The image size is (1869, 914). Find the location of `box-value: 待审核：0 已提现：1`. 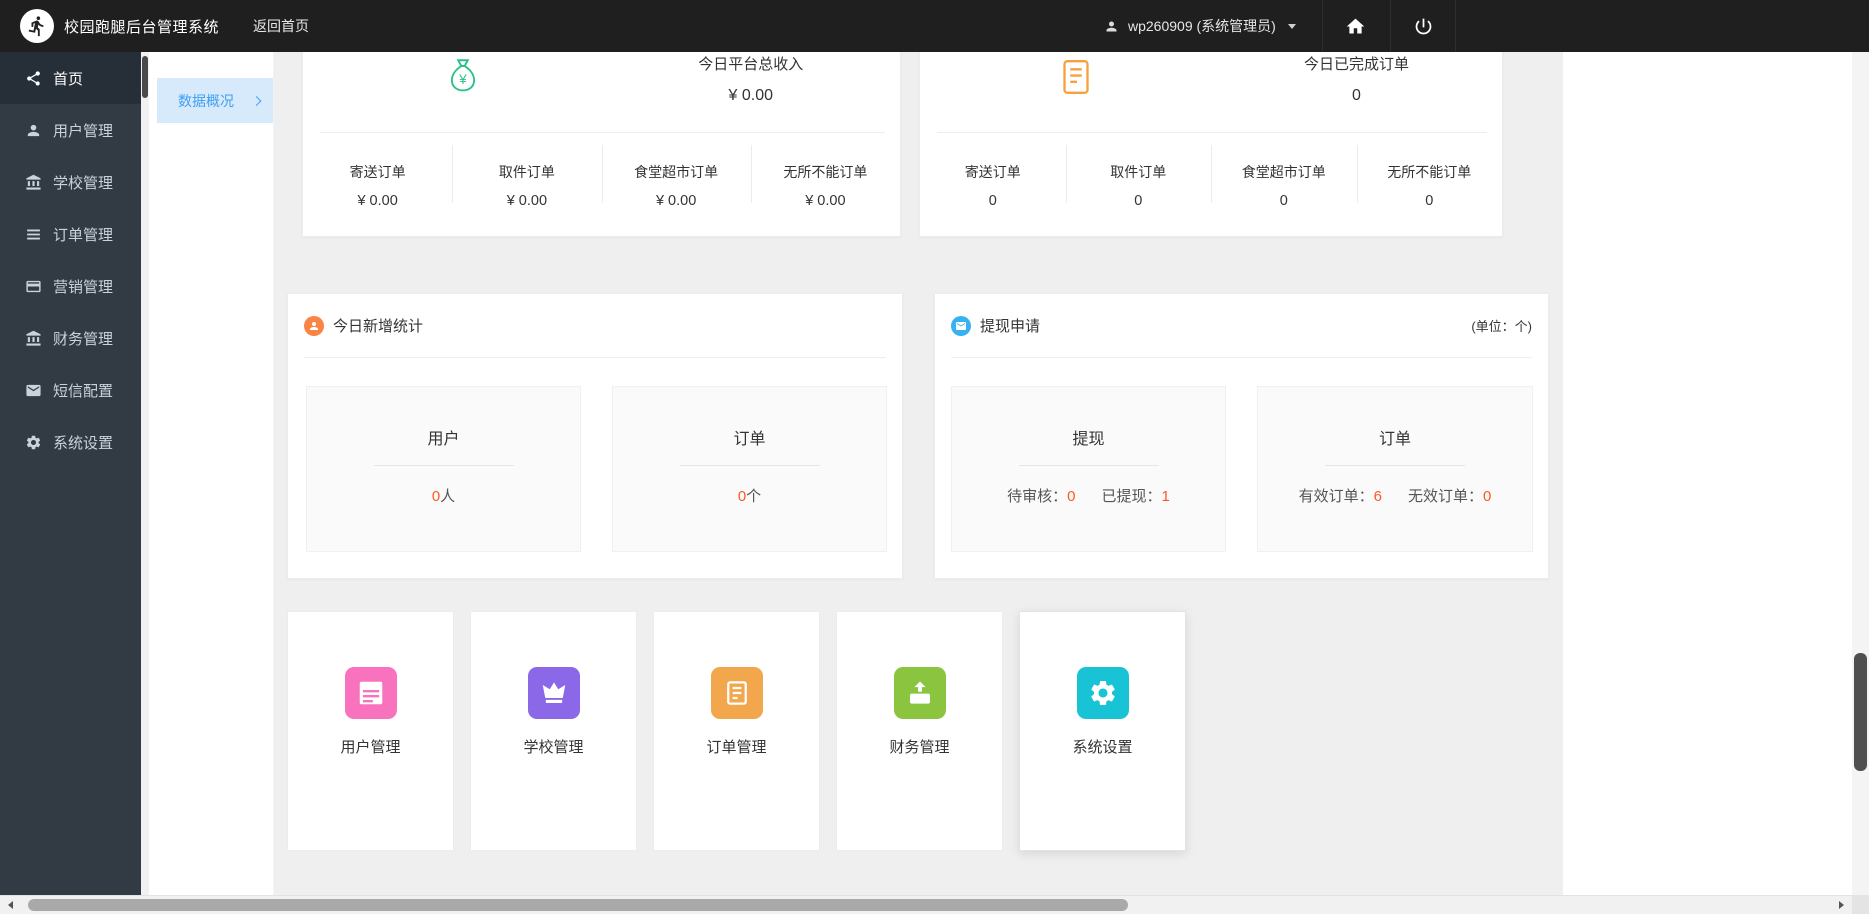

box-value: 待审核：0 已提现：1 is located at coordinates (1088, 495).